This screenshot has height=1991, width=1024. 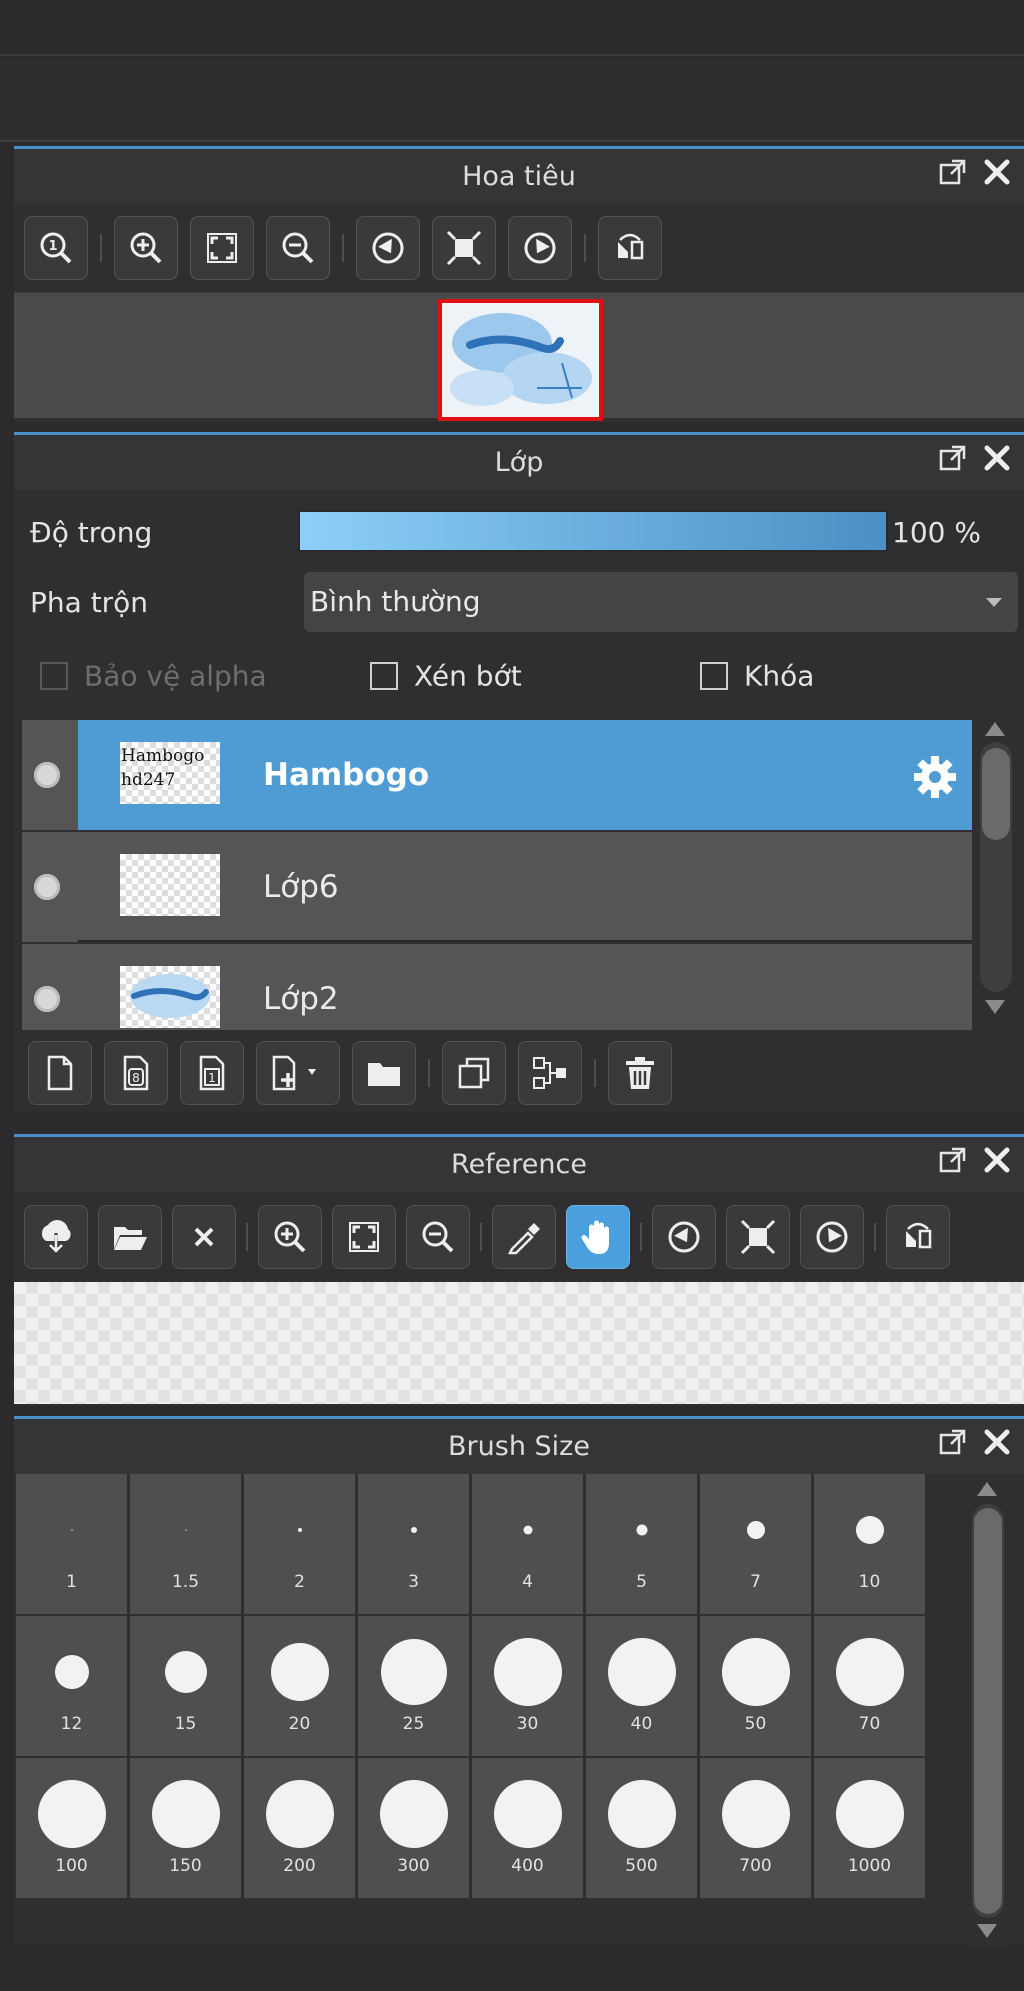 I want to click on open-reference-button, so click(x=130, y=1237).